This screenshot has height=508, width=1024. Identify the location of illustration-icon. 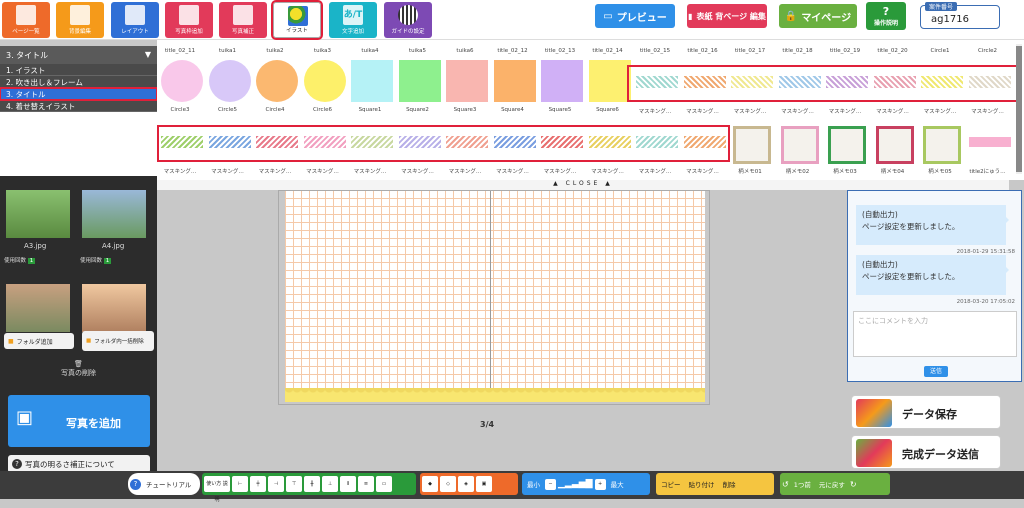
(298, 16).